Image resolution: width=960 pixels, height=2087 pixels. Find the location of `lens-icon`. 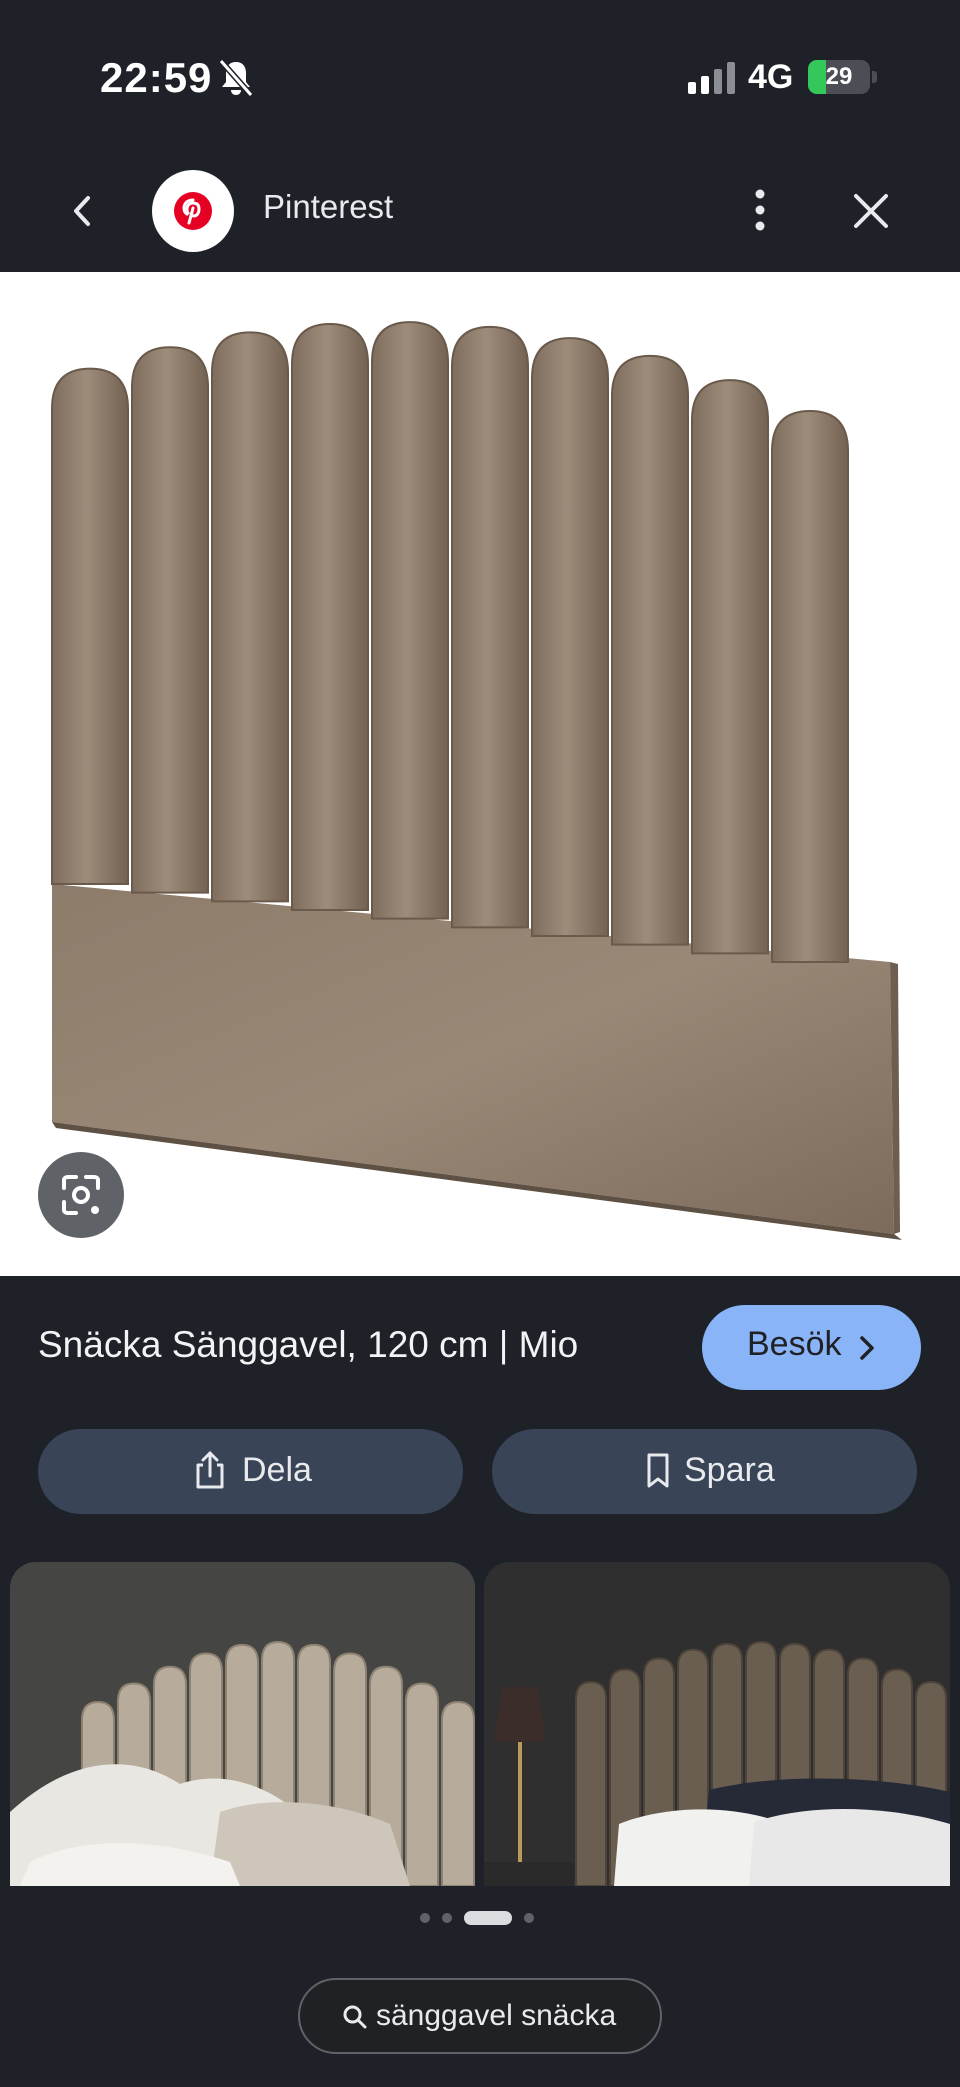

lens-icon is located at coordinates (81, 1195).